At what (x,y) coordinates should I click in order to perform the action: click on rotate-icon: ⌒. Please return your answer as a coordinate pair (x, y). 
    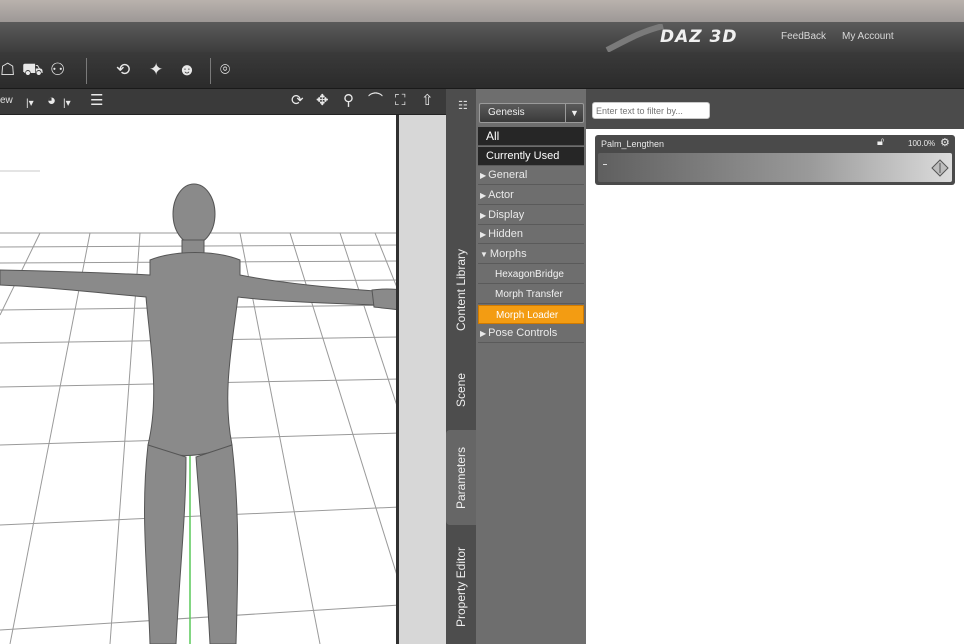
    Looking at the image, I should click on (375, 101).